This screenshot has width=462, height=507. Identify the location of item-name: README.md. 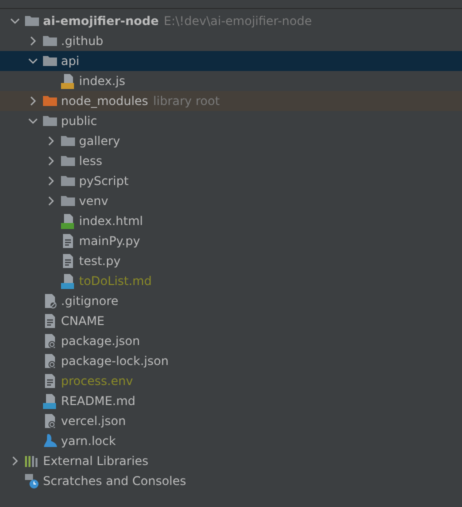
(98, 401).